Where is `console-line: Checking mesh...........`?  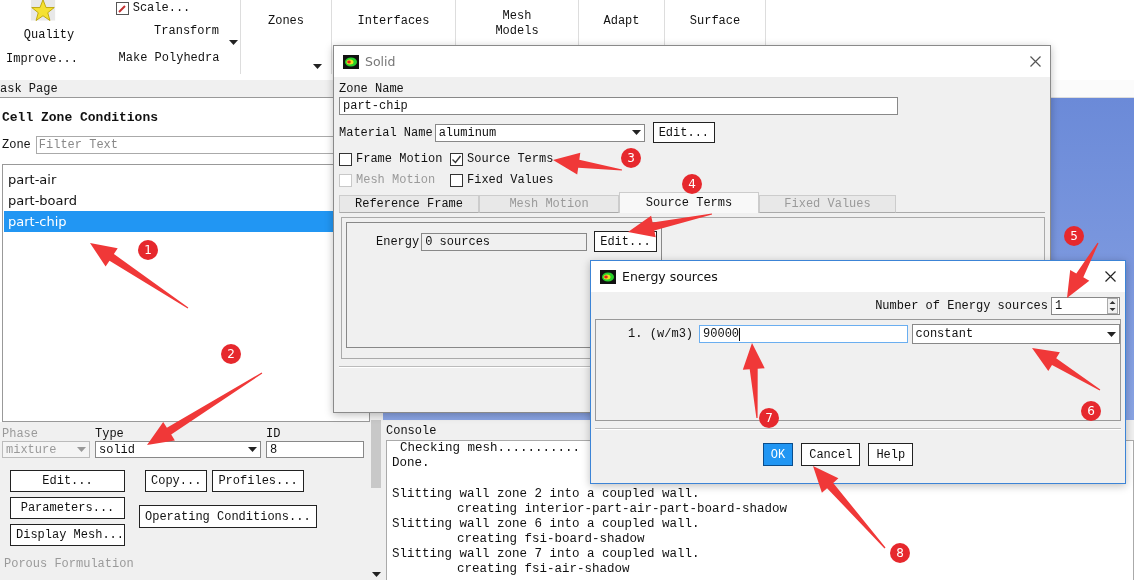
console-line: Checking mesh........... is located at coordinates (490, 448).